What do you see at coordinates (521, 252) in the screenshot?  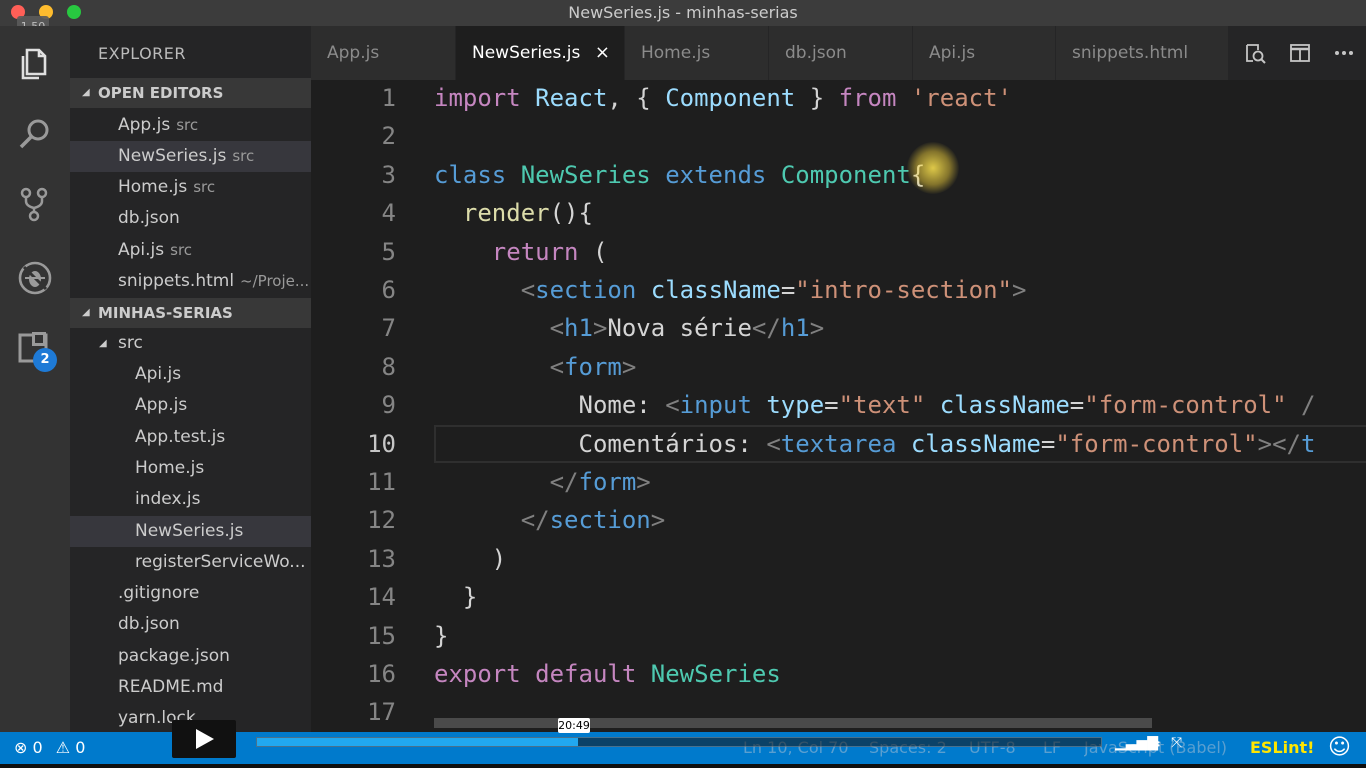 I see `code-line: return (` at bounding box center [521, 252].